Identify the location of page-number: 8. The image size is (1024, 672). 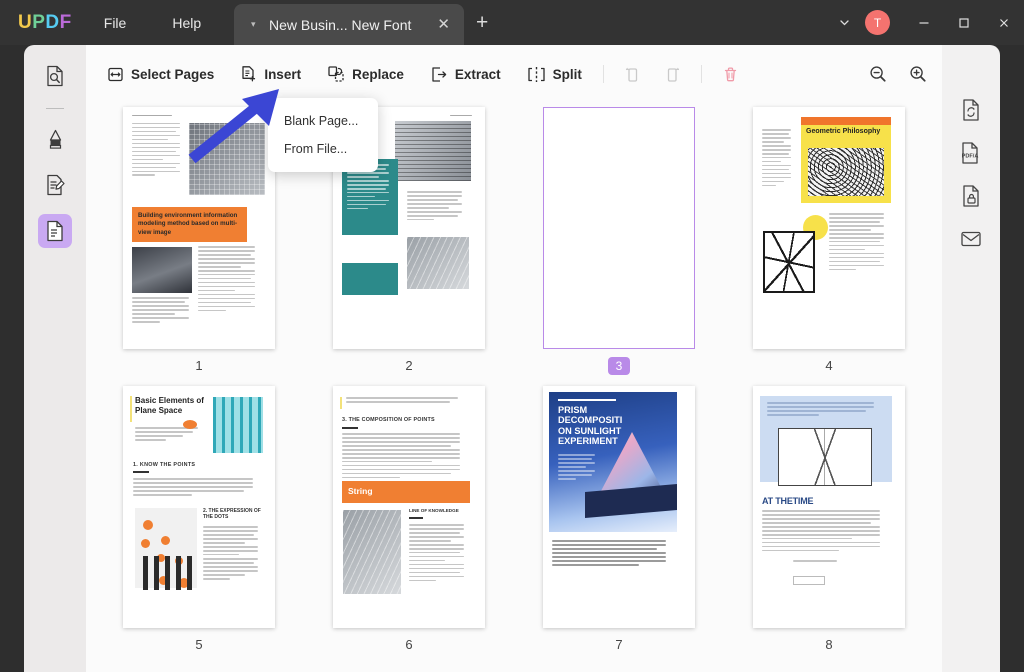
(829, 644).